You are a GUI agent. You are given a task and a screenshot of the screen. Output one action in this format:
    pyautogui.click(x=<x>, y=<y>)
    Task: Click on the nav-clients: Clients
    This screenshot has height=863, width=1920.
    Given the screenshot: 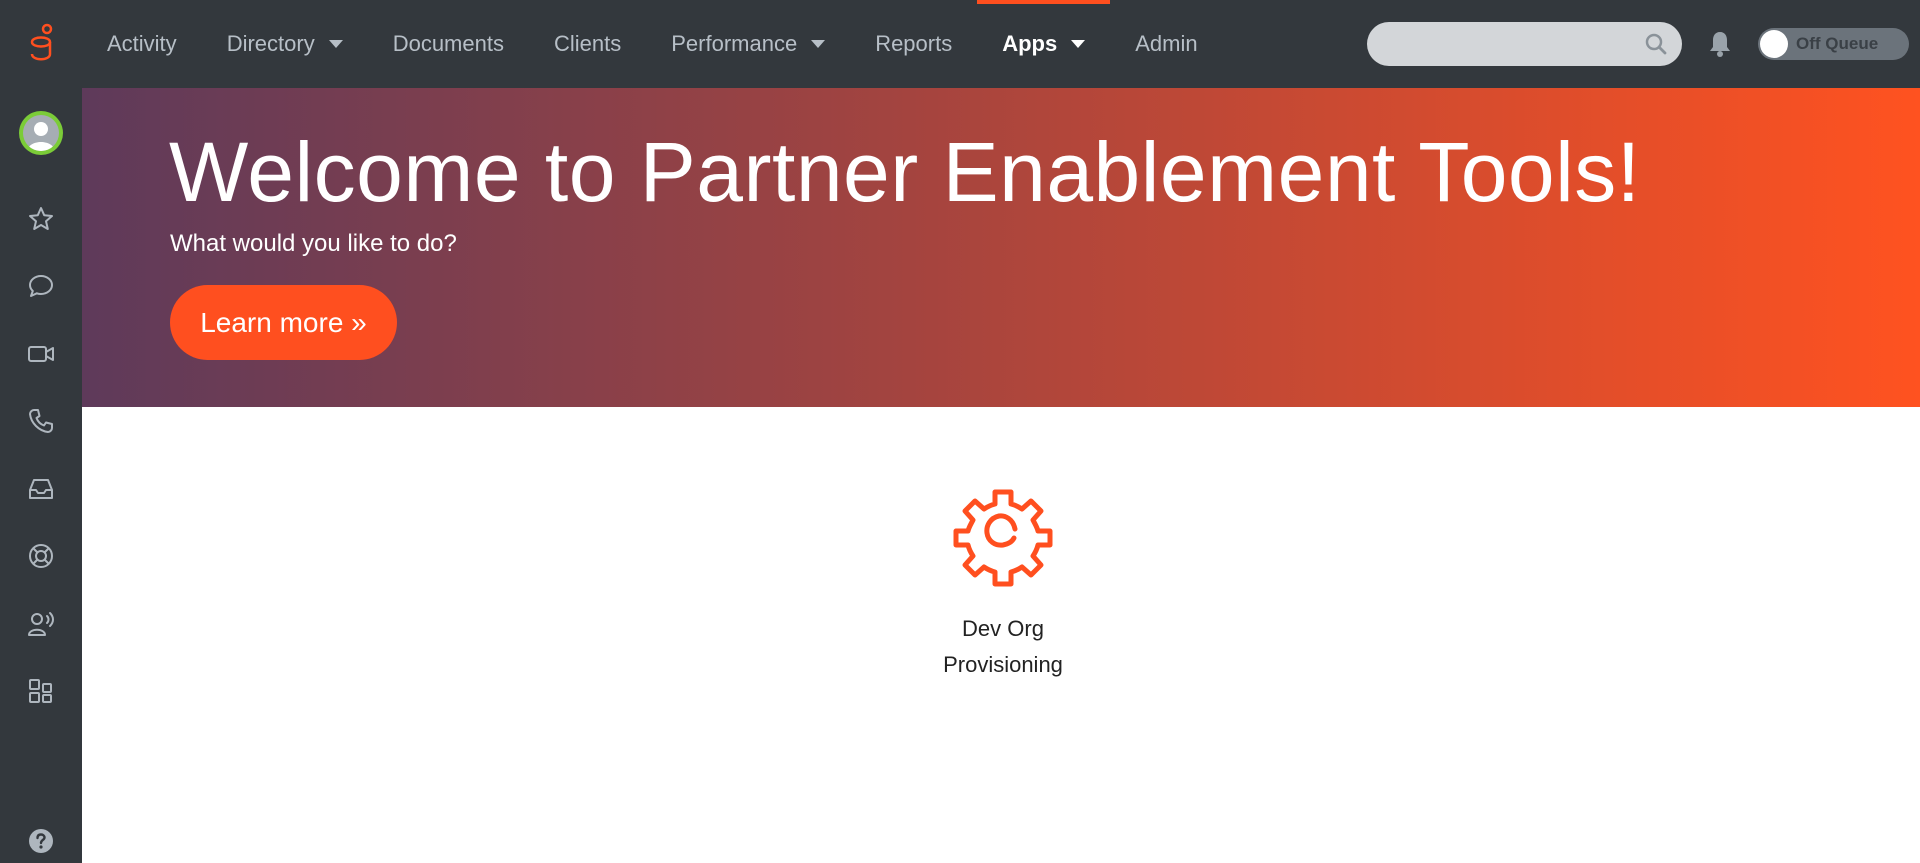 What is the action you would take?
    pyautogui.click(x=587, y=44)
    